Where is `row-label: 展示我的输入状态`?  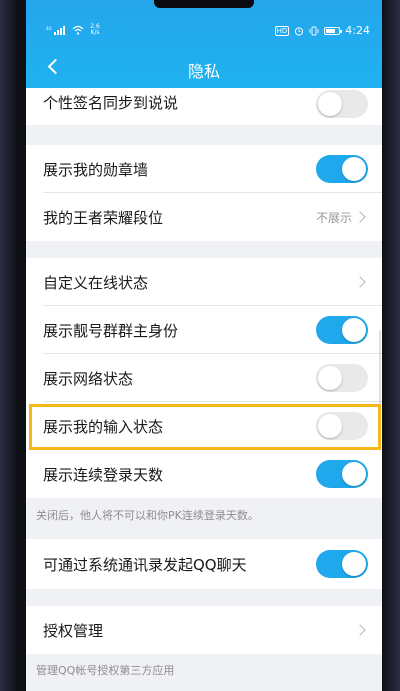 row-label: 展示我的输入状态 is located at coordinates (103, 427).